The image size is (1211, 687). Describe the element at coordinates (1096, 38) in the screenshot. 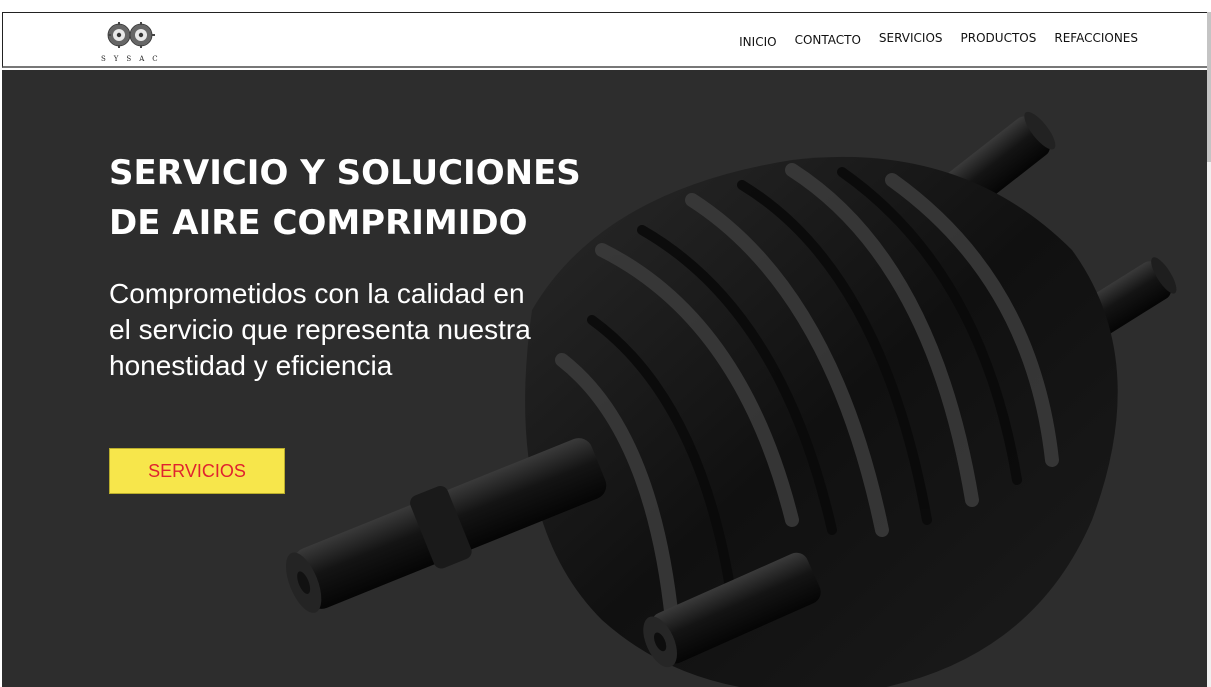

I see `nav-item-refacciones: REFACCIONES` at that location.